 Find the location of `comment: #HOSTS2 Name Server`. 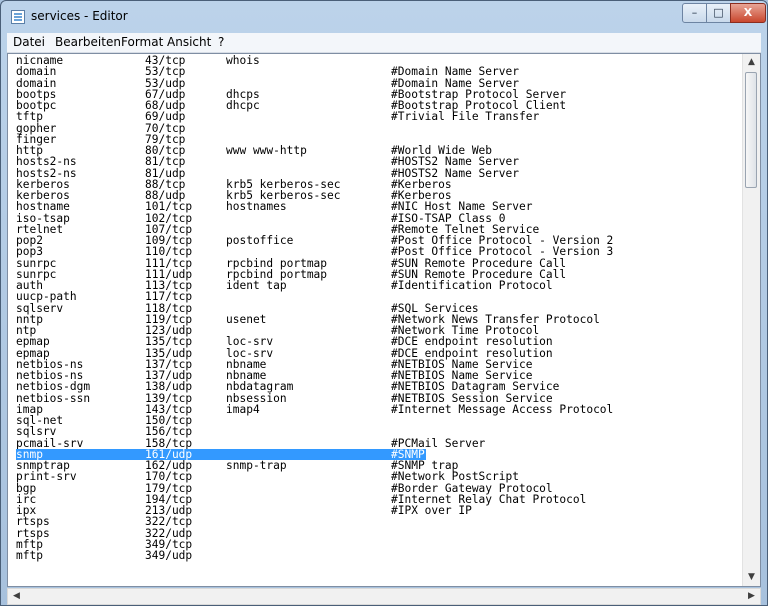

comment: #HOSTS2 Name Server is located at coordinates (455, 162).